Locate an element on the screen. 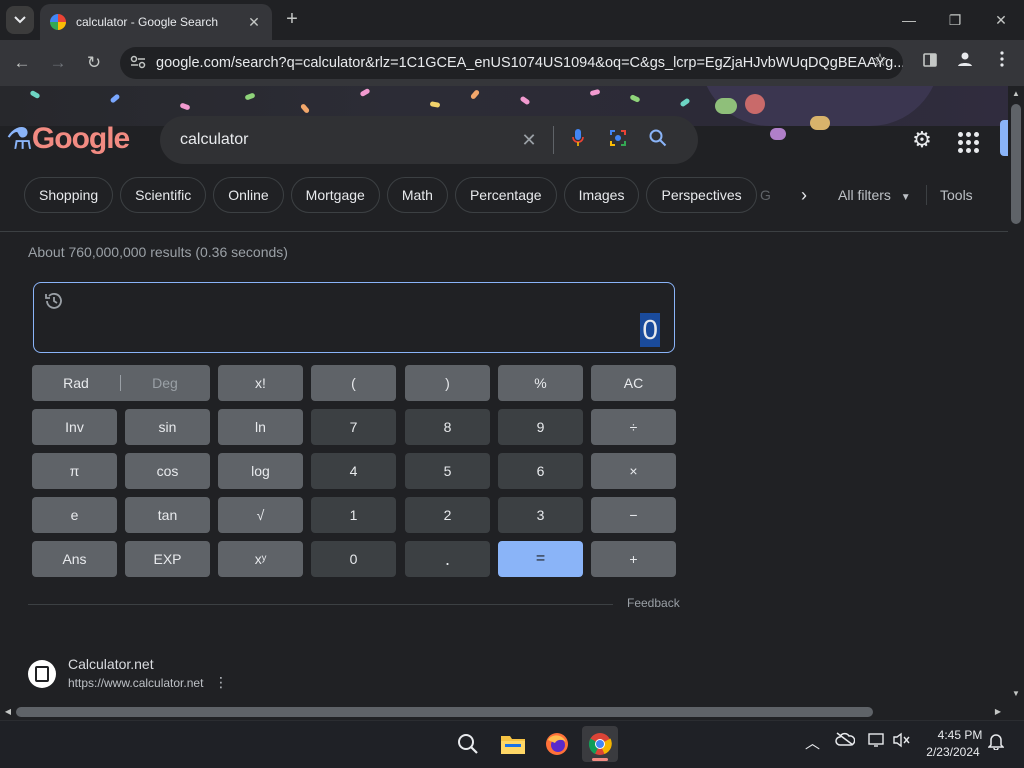 This screenshot has height=768, width=1024. three-button: 3 is located at coordinates (540, 515).